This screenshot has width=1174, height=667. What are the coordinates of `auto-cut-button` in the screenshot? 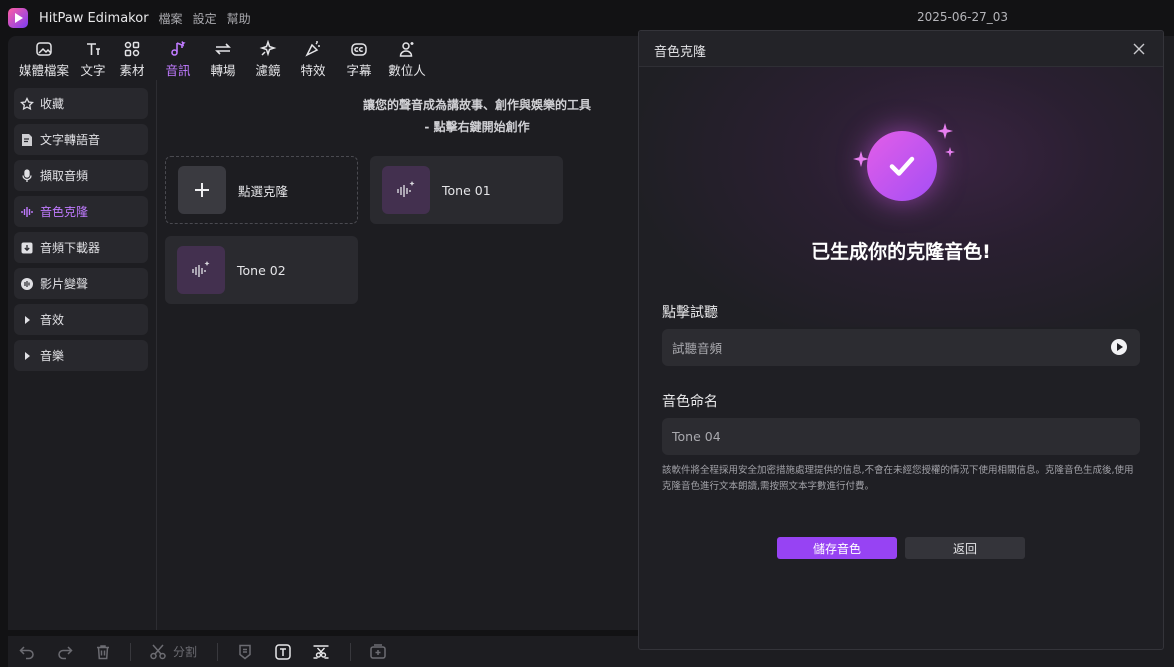 It's located at (321, 652).